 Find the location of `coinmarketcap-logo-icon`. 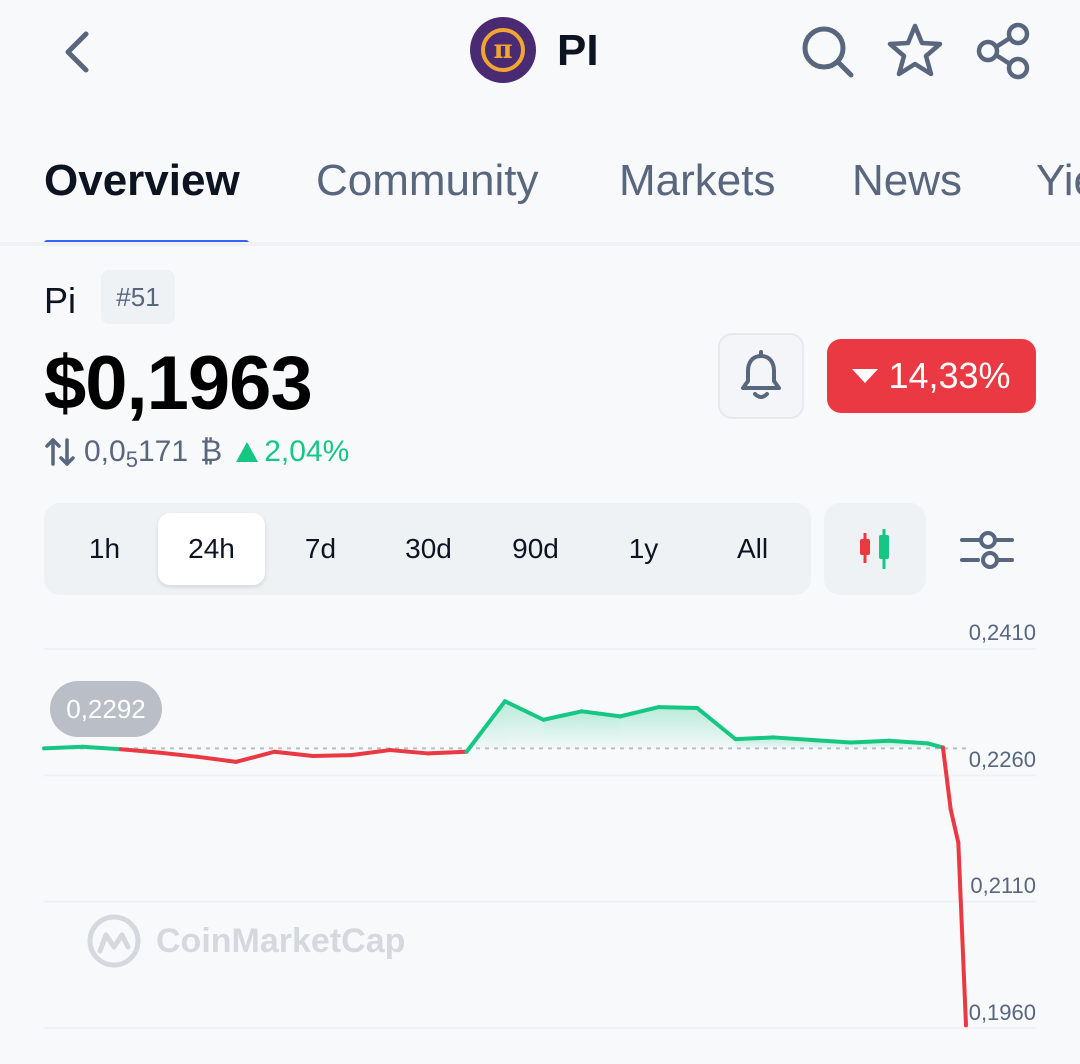

coinmarketcap-logo-icon is located at coordinates (114, 941).